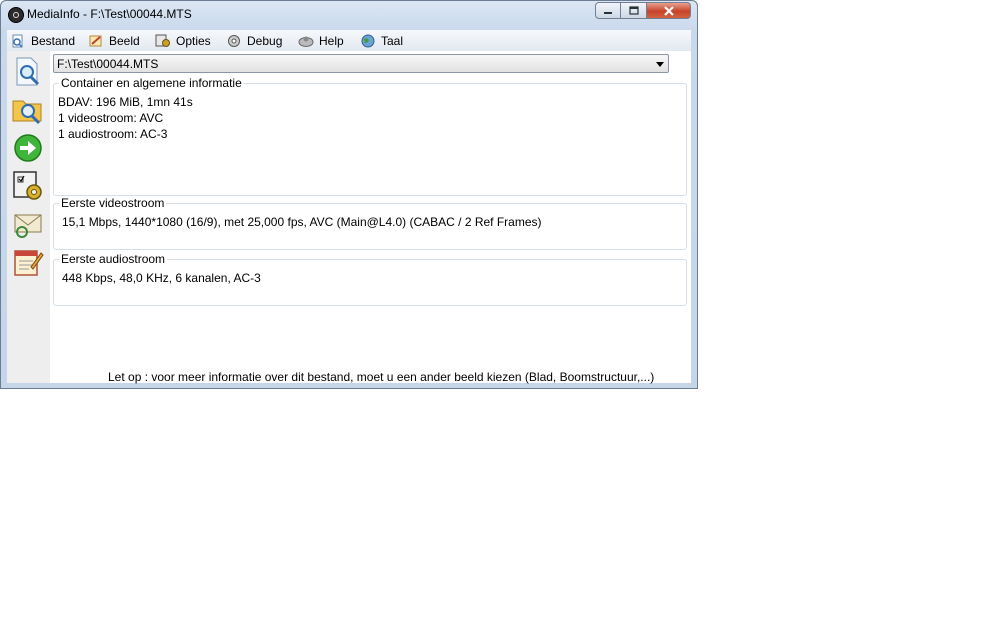 The image size is (1008, 630). I want to click on menu-beeld: Beeld, so click(114, 40).